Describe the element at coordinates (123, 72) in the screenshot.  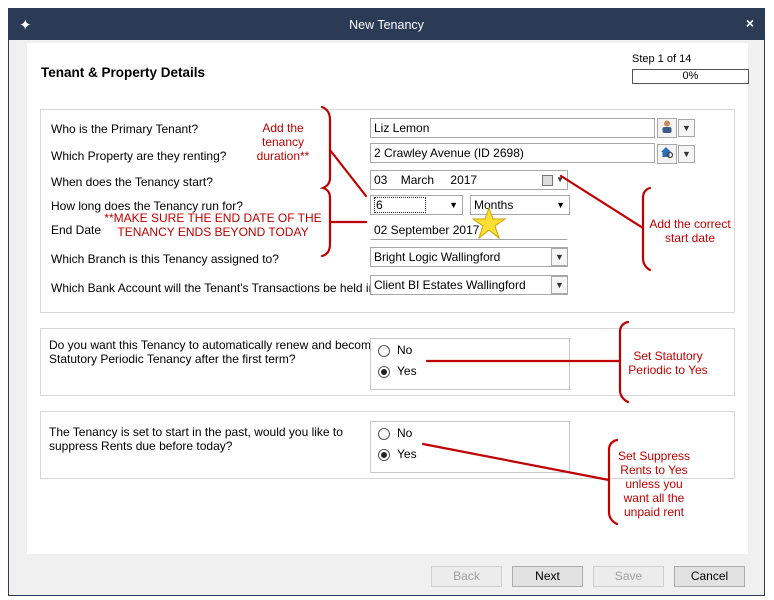
I see `page-title: Tenant & Property Details` at that location.